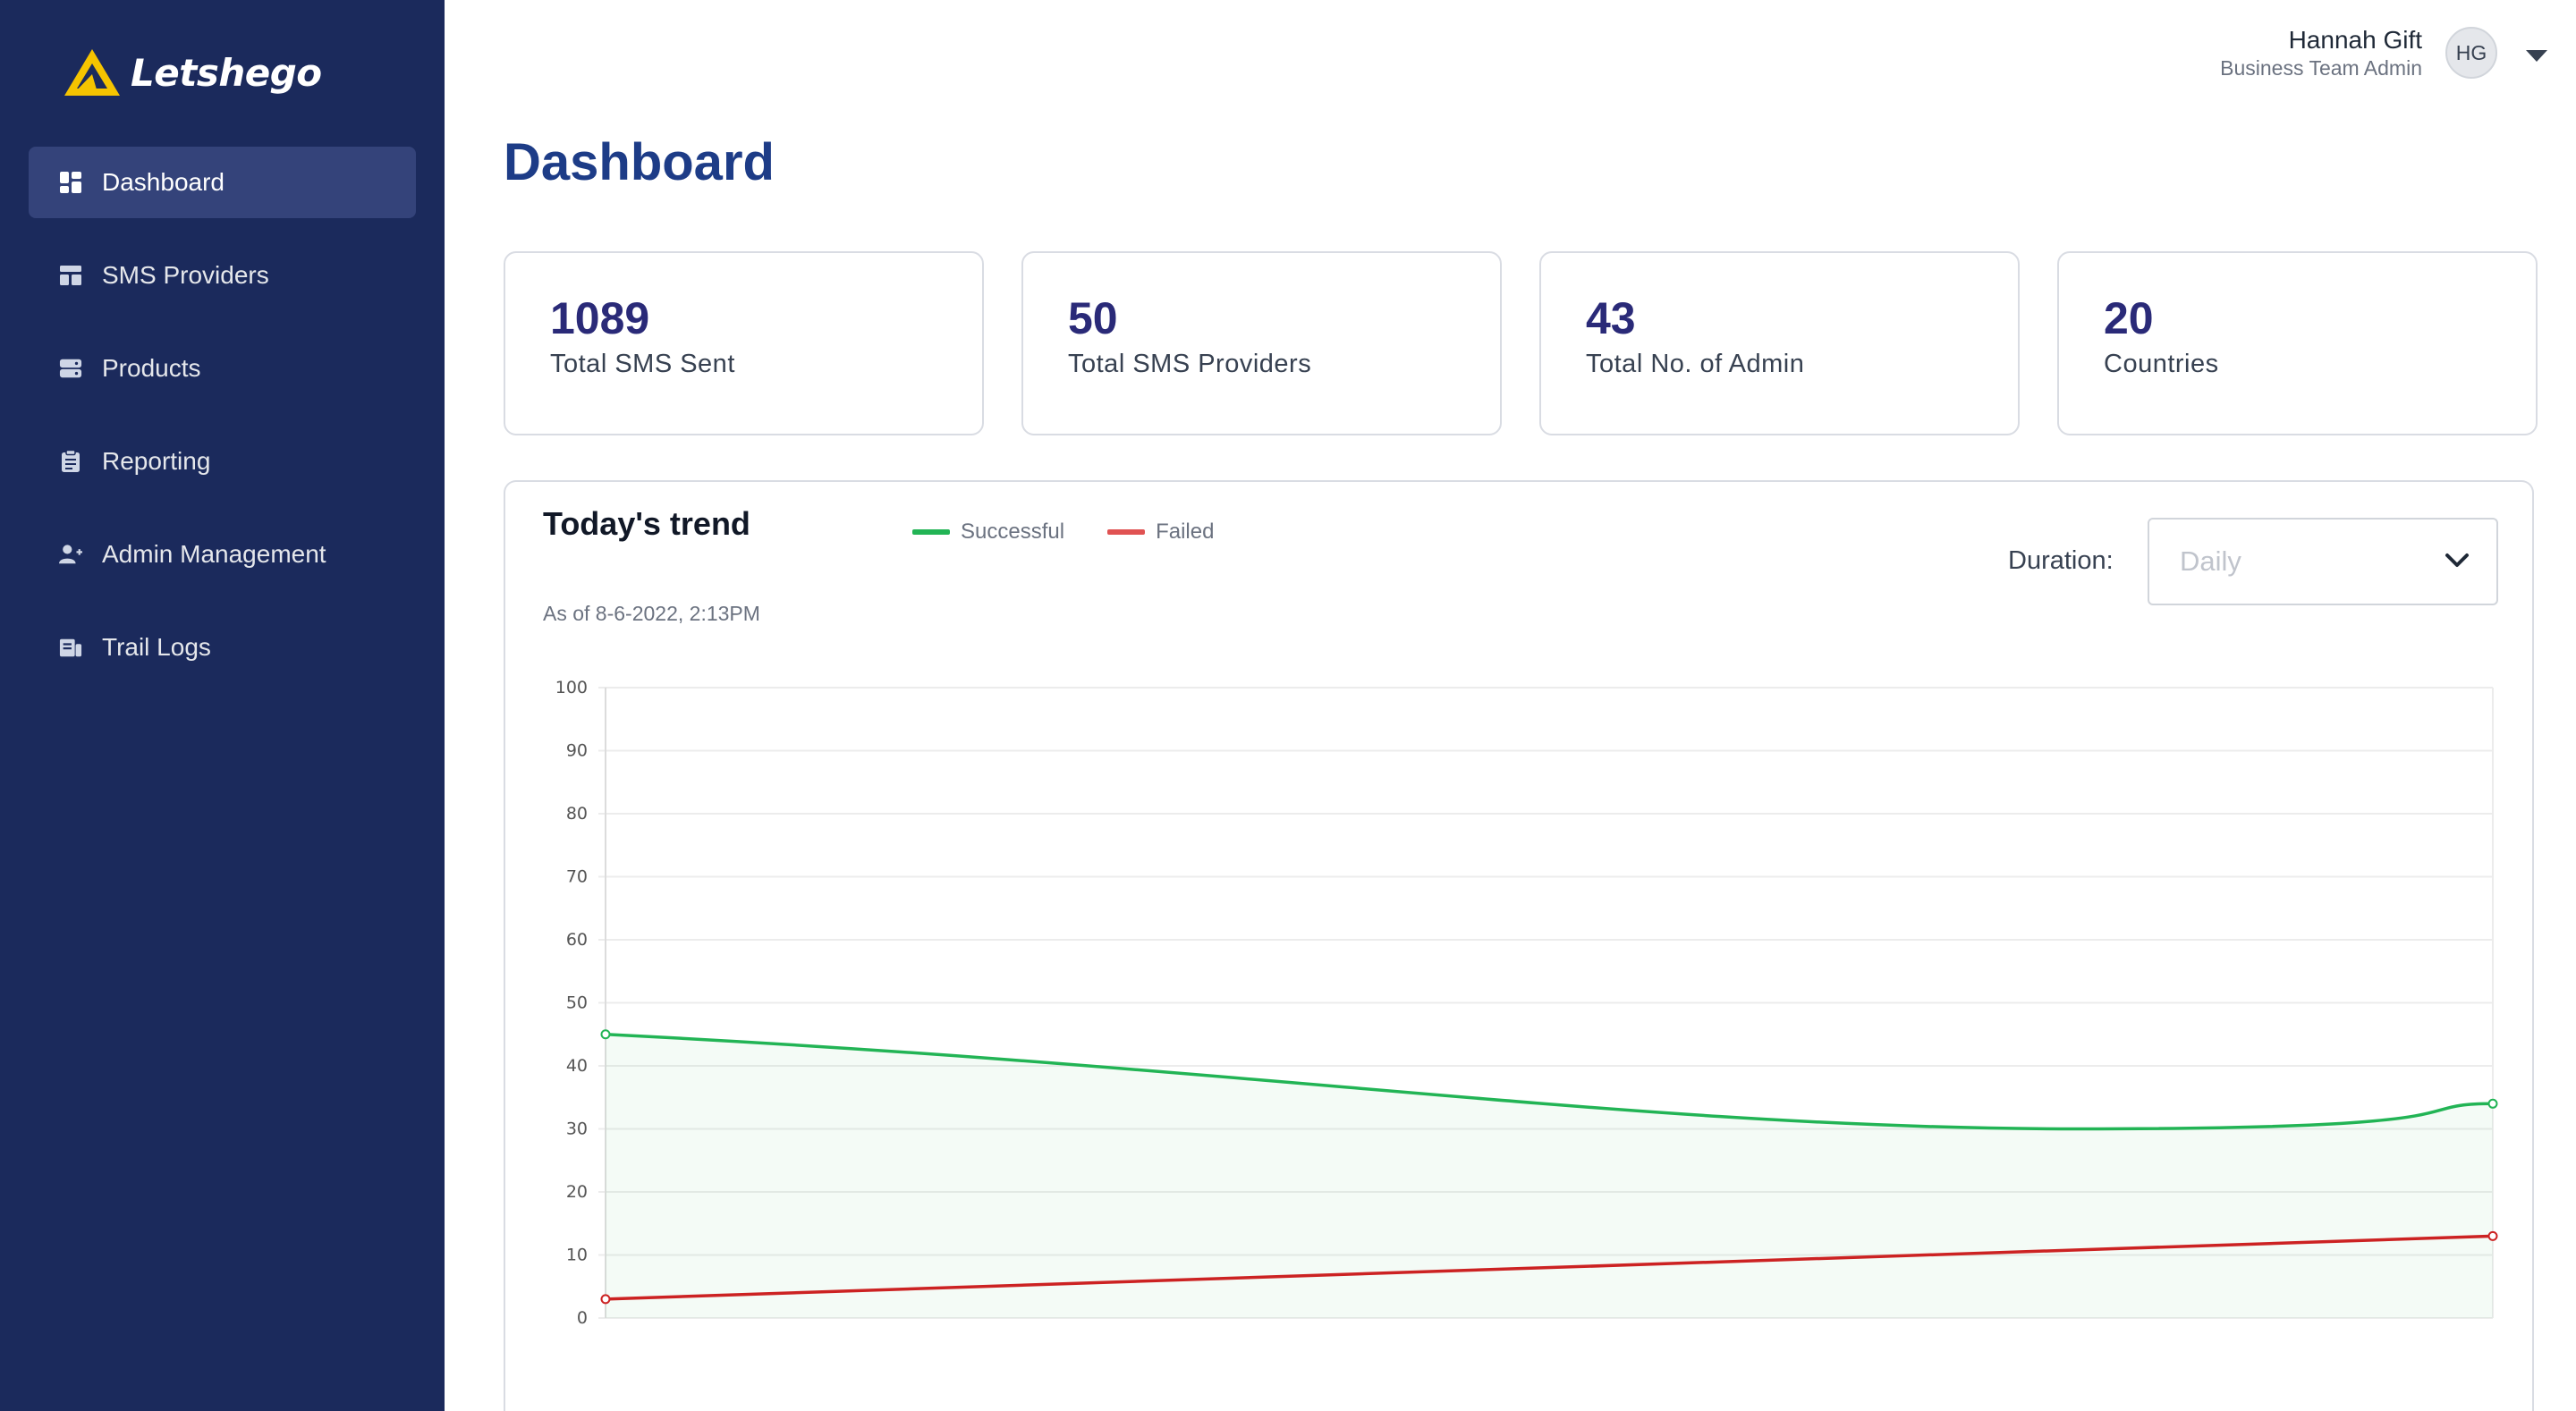 The image size is (2576, 1411). Describe the element at coordinates (577, 814) in the screenshot. I see `y-tick-label: 80` at that location.